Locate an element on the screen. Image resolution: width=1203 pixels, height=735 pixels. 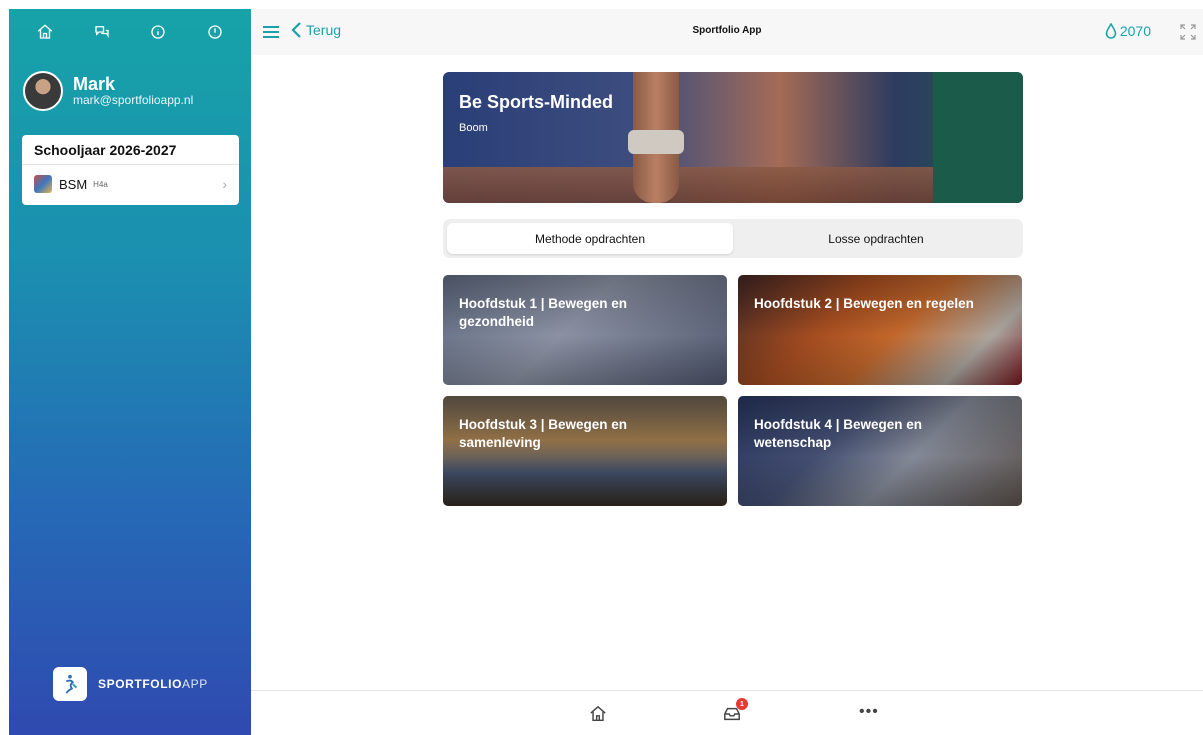
user-profile: Mark mark@sportfolioapp.nl is located at coordinates (108, 91).